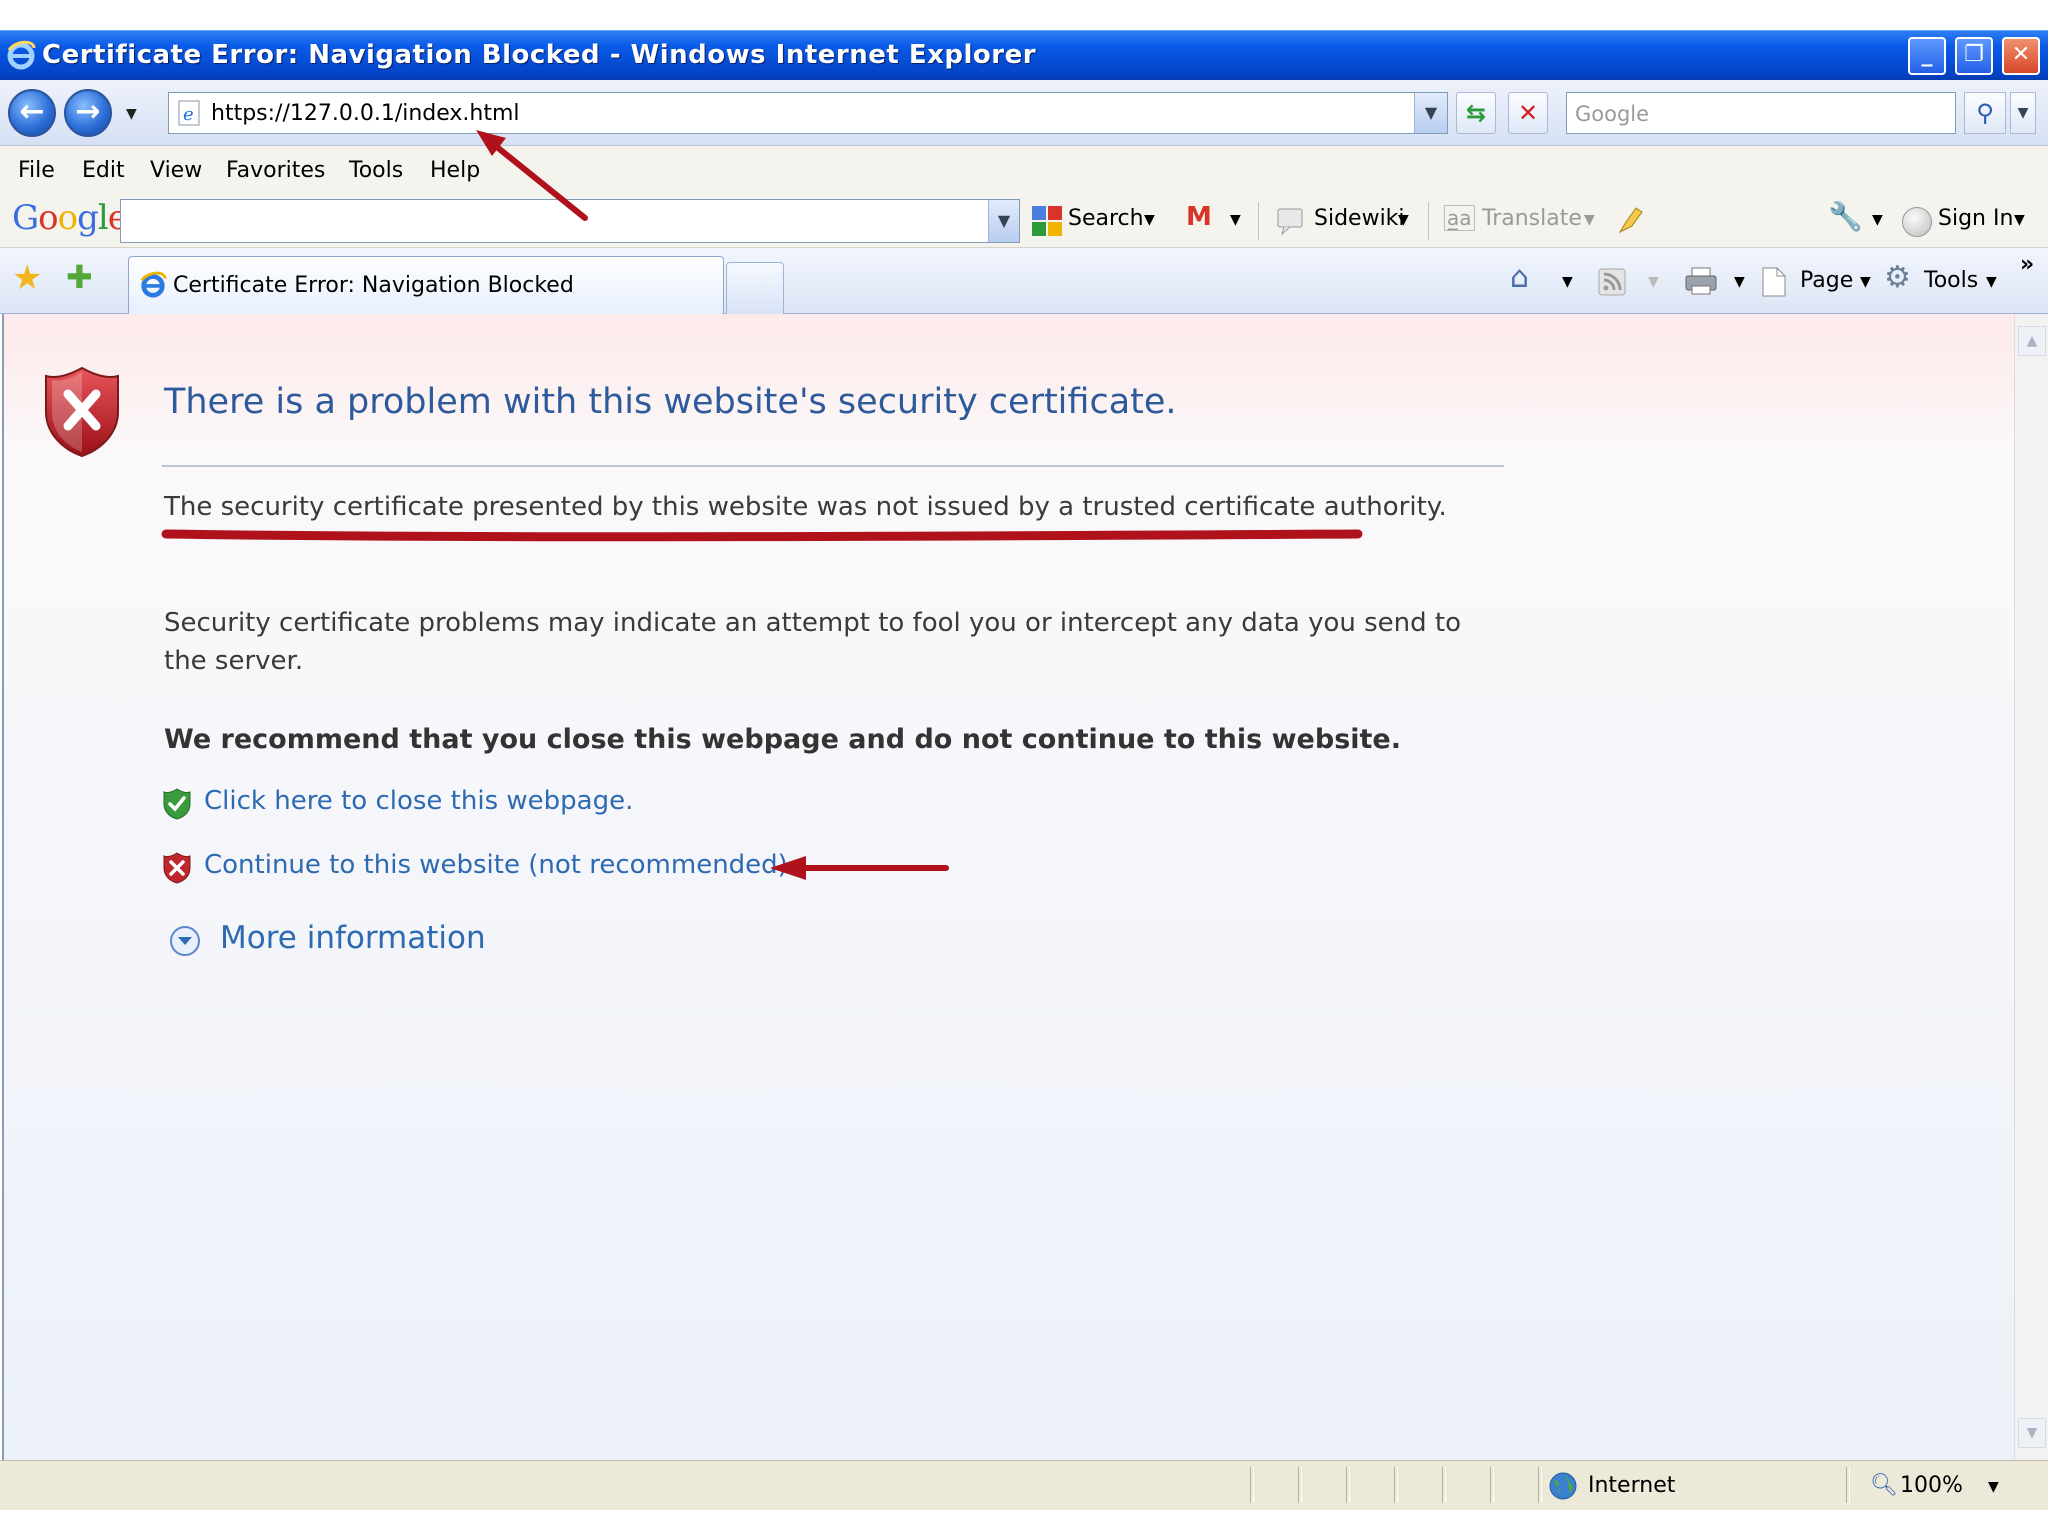 This screenshot has height=1536, width=2048. Describe the element at coordinates (1884, 1485) in the screenshot. I see `zoom-icon: 🔍︎` at that location.